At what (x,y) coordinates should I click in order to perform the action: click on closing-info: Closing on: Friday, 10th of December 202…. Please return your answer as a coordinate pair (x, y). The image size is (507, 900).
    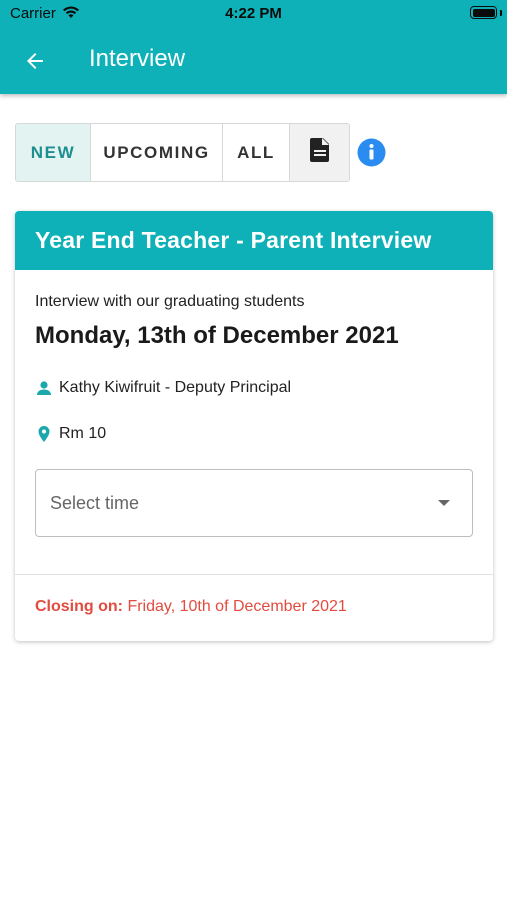
    Looking at the image, I should click on (191, 607).